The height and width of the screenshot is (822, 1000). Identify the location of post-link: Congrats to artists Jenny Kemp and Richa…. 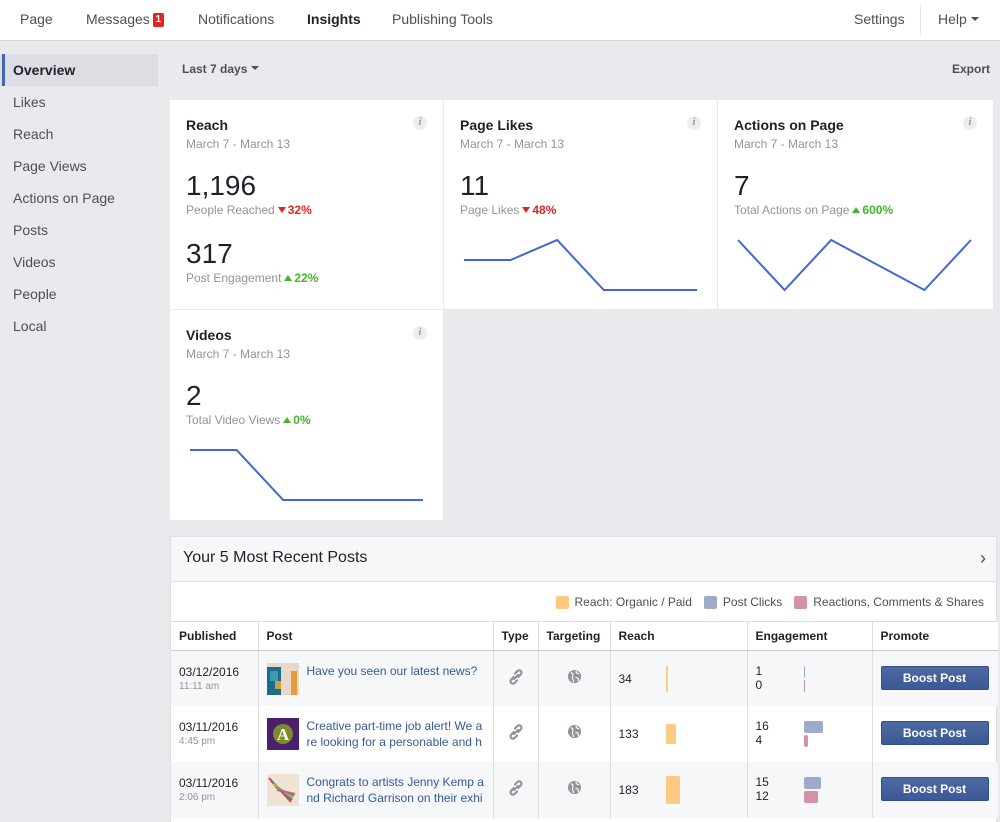
(396, 790).